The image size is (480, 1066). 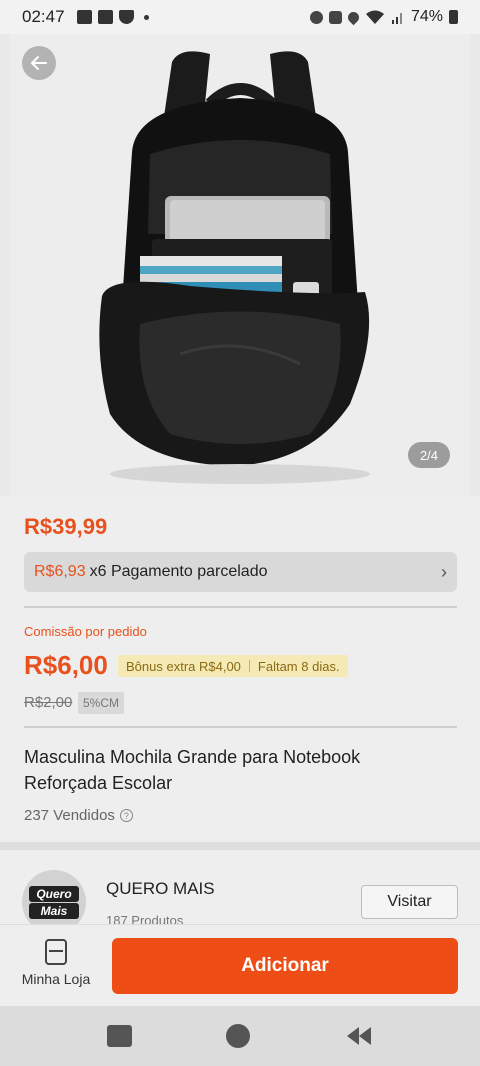 I want to click on bottom-action-bar: Minha Loja Adicionar, so click(x=240, y=965).